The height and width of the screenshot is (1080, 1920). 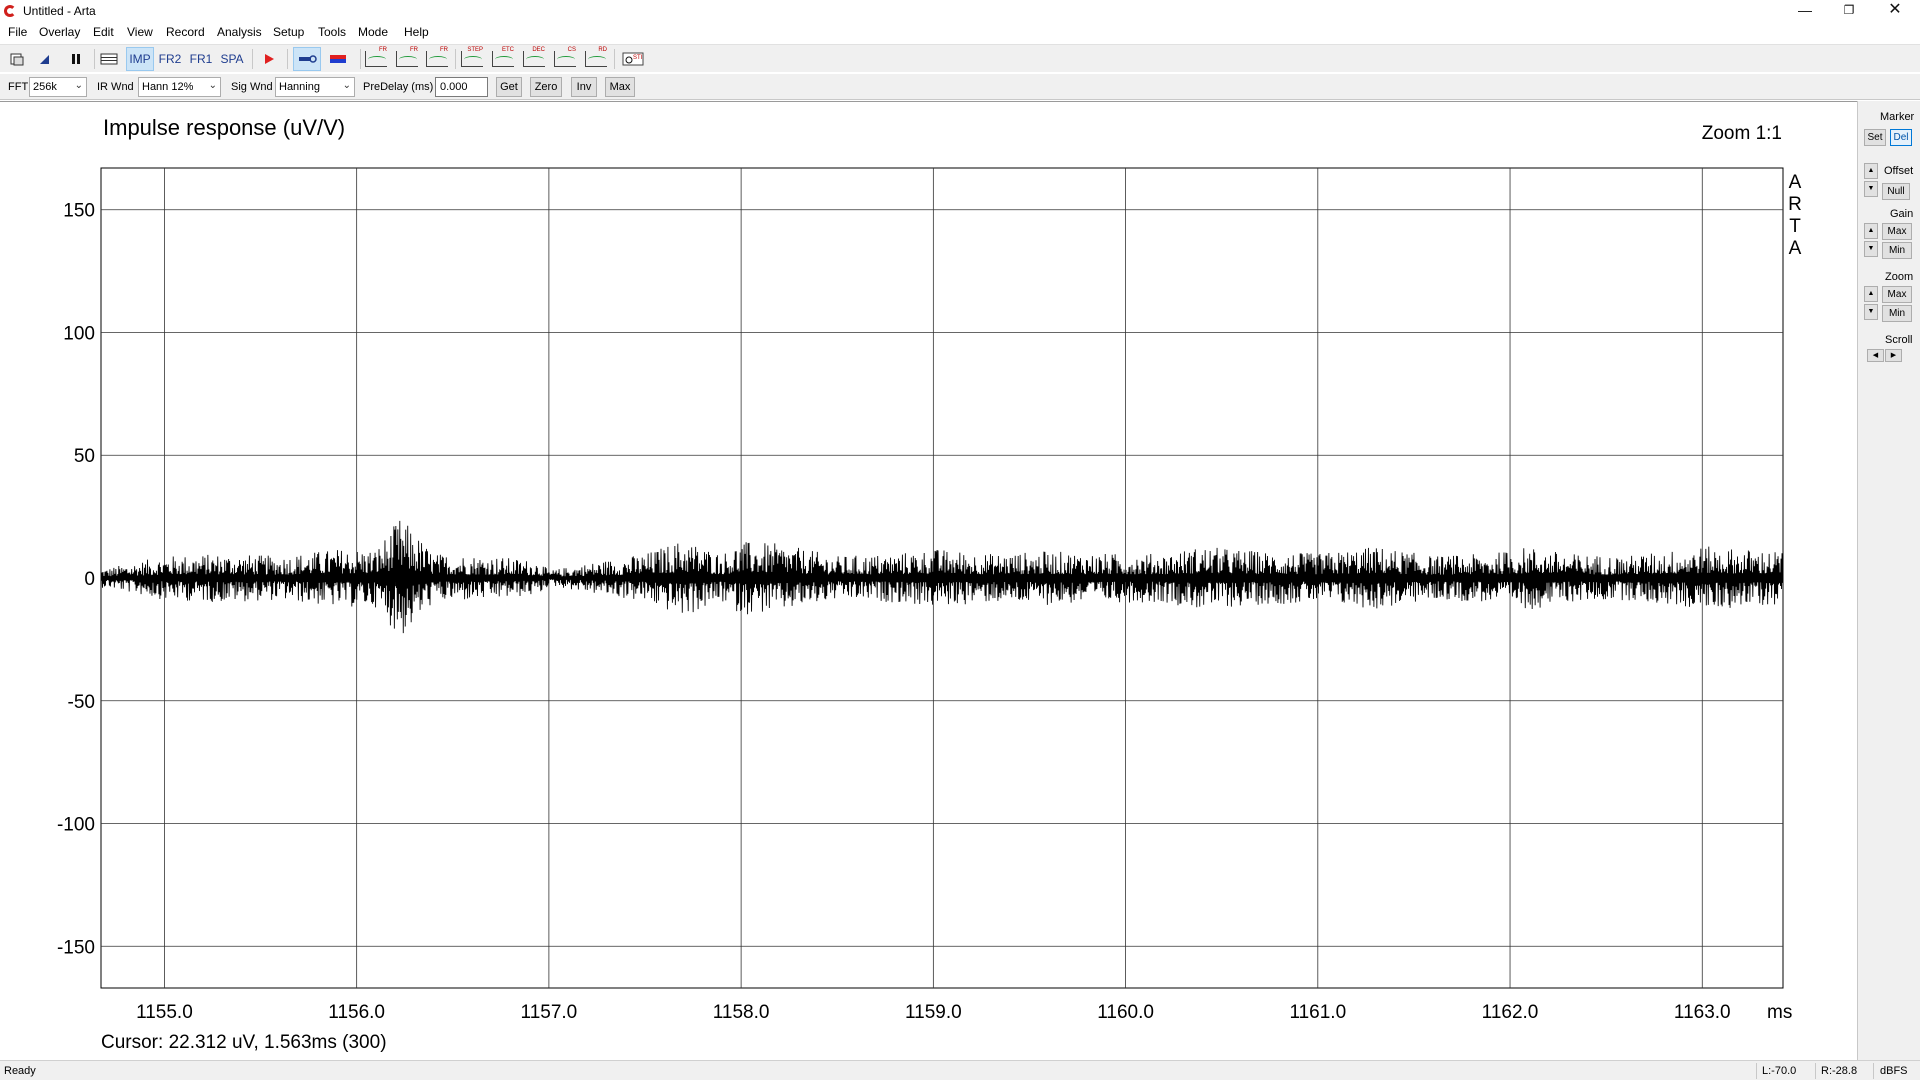 What do you see at coordinates (288, 32) in the screenshot?
I see `menu-setup: Setup` at bounding box center [288, 32].